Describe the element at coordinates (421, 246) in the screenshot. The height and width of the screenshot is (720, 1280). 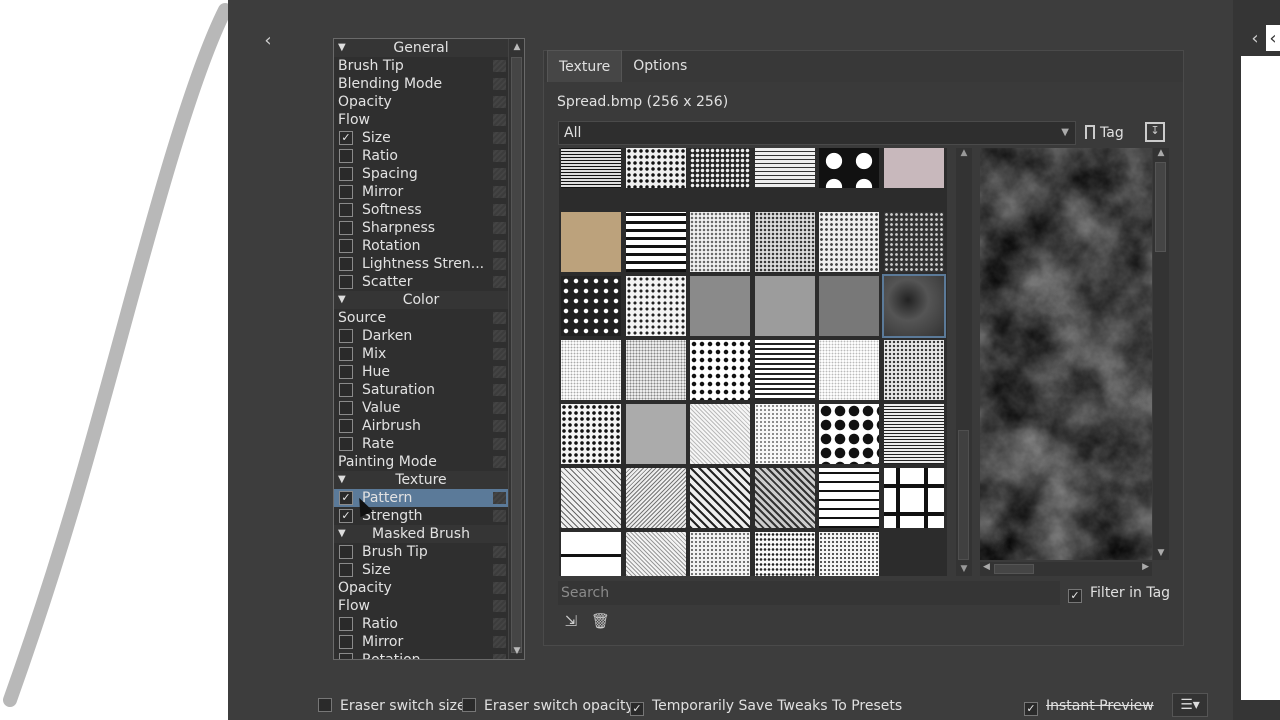
I see `tree-option: Rotation` at that location.